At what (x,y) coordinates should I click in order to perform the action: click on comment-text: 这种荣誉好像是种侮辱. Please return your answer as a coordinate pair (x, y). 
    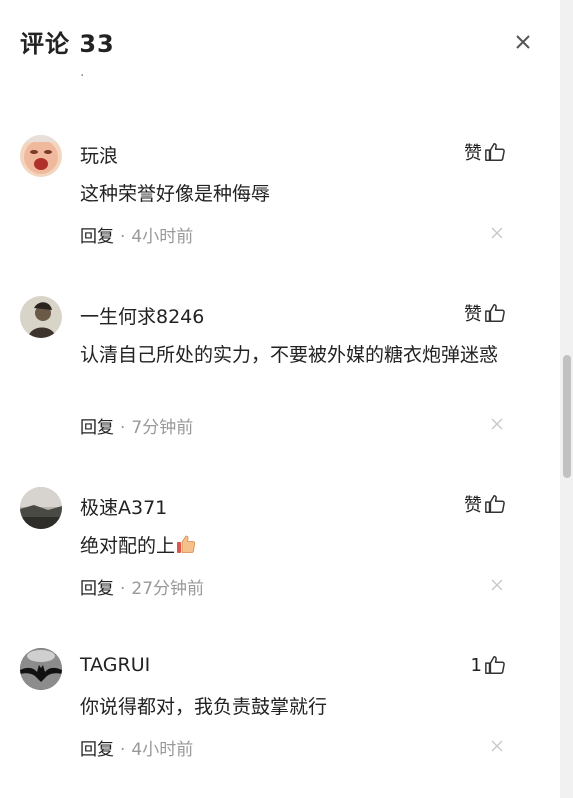
    Looking at the image, I should click on (175, 194).